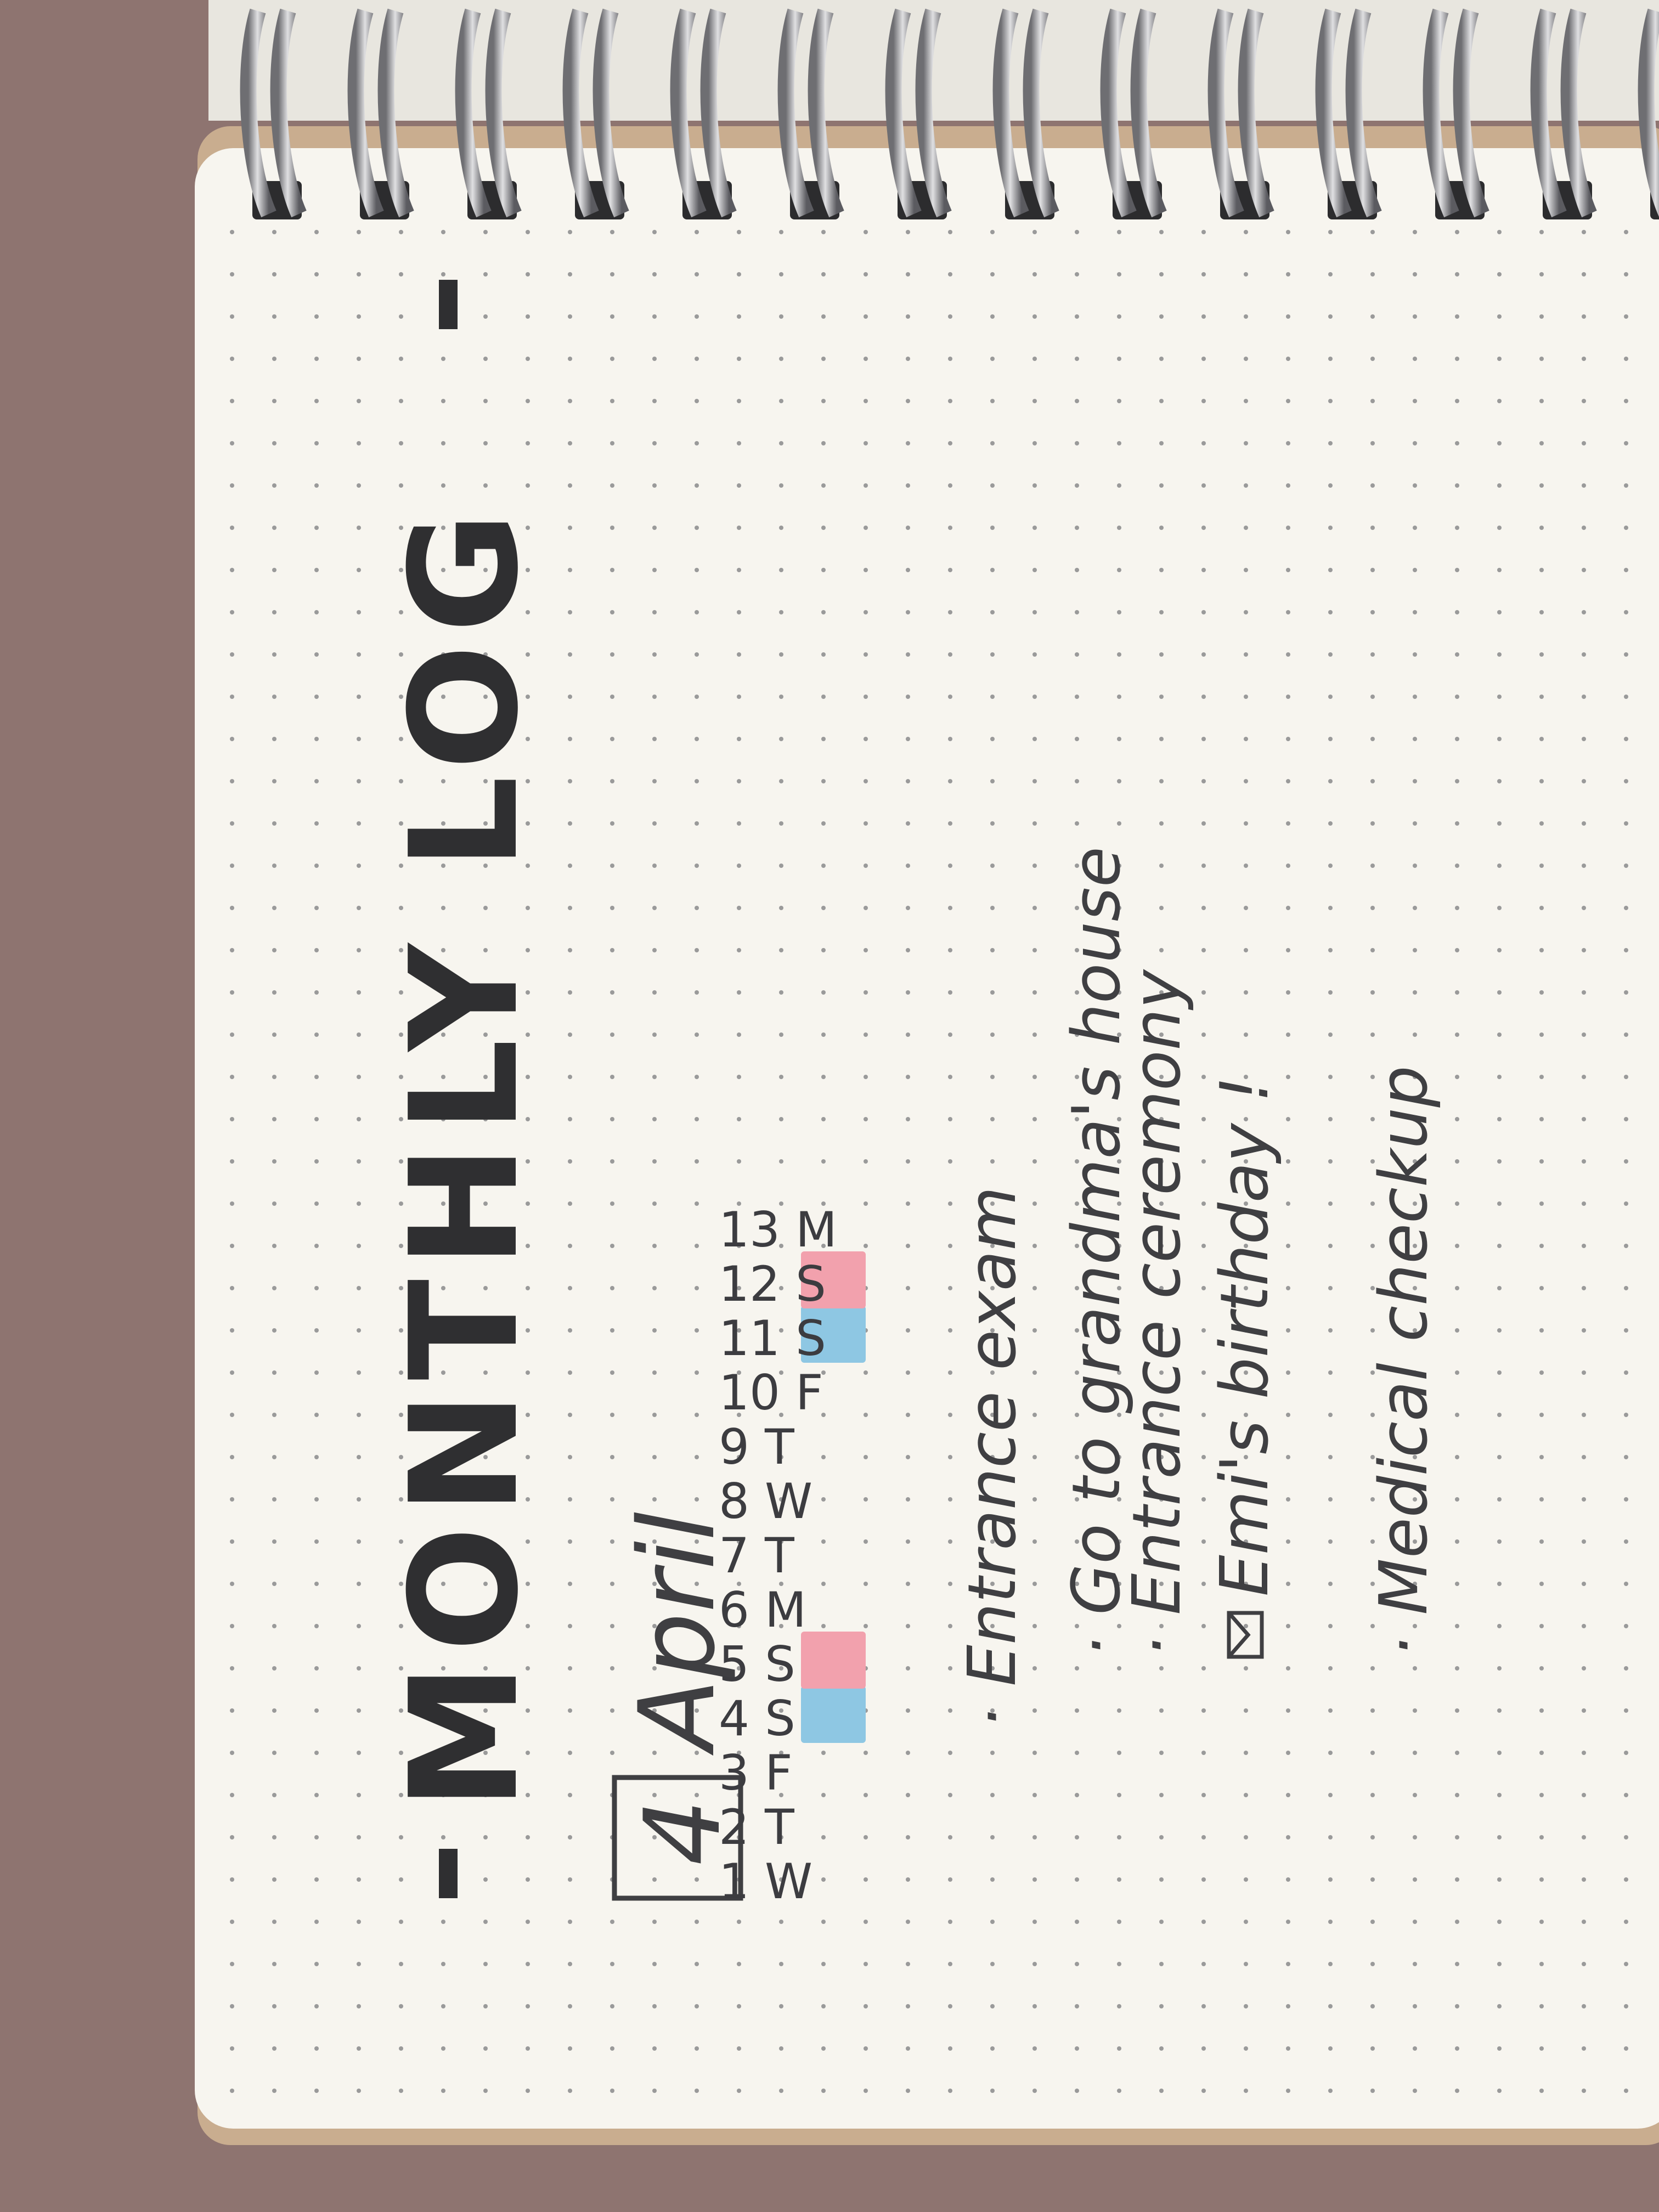 Image resolution: width=1659 pixels, height=2212 pixels. Describe the element at coordinates (773, 1284) in the screenshot. I see `day-label: 12 S` at that location.